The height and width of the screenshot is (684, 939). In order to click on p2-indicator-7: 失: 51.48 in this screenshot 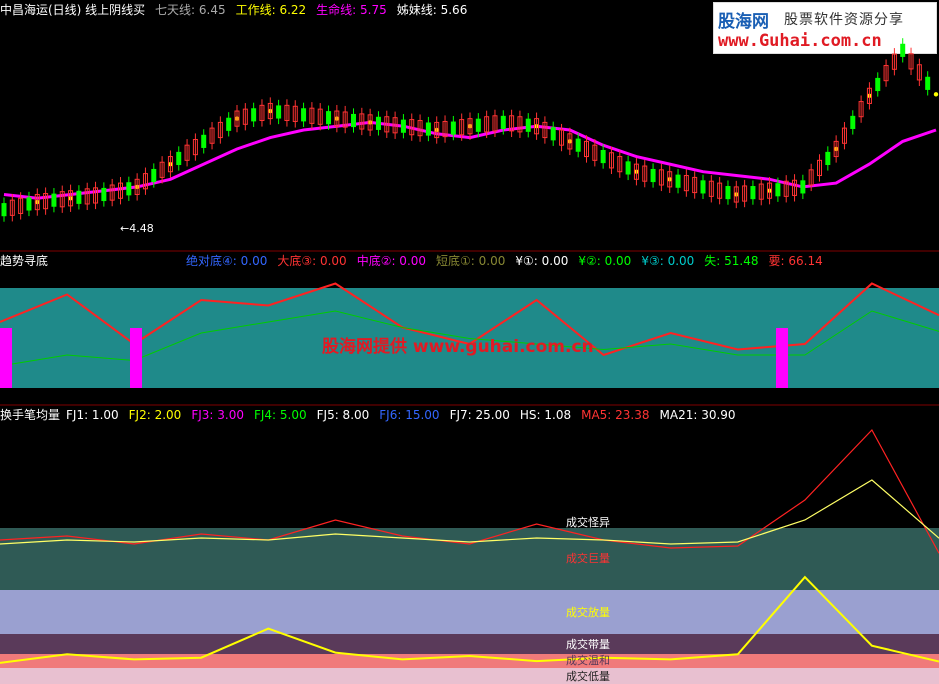, I will do `click(731, 261)`.